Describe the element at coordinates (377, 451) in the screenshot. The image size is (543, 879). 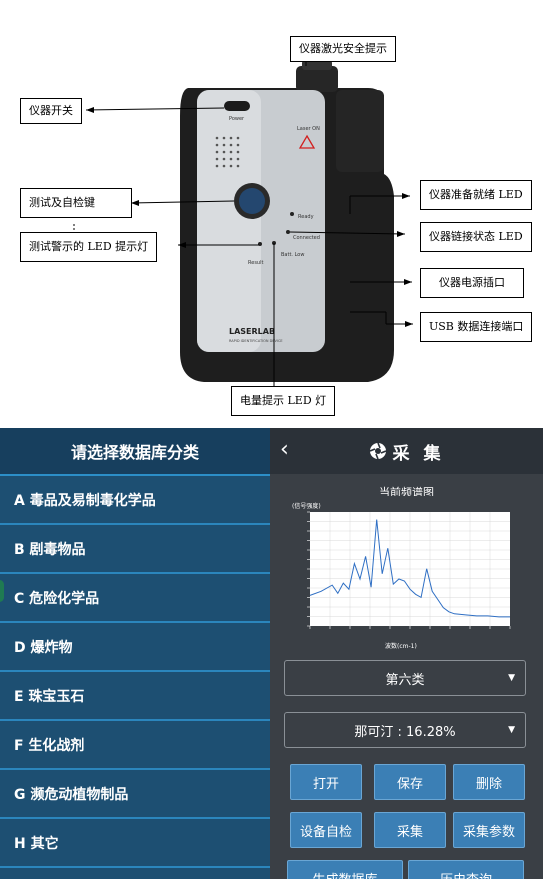
I see `aperture-icon` at that location.